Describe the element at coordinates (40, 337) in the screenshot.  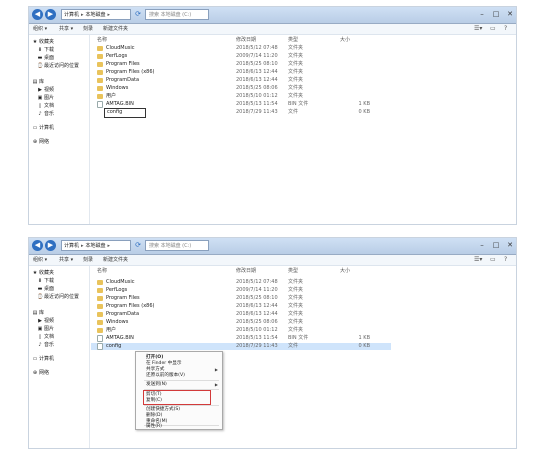
I see `document-icon: ▯` at that location.